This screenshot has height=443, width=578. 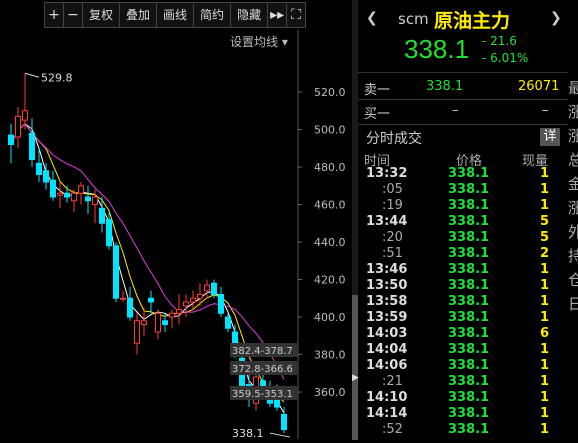 I want to click on fullscreen-icon: ⛶, so click(x=297, y=15).